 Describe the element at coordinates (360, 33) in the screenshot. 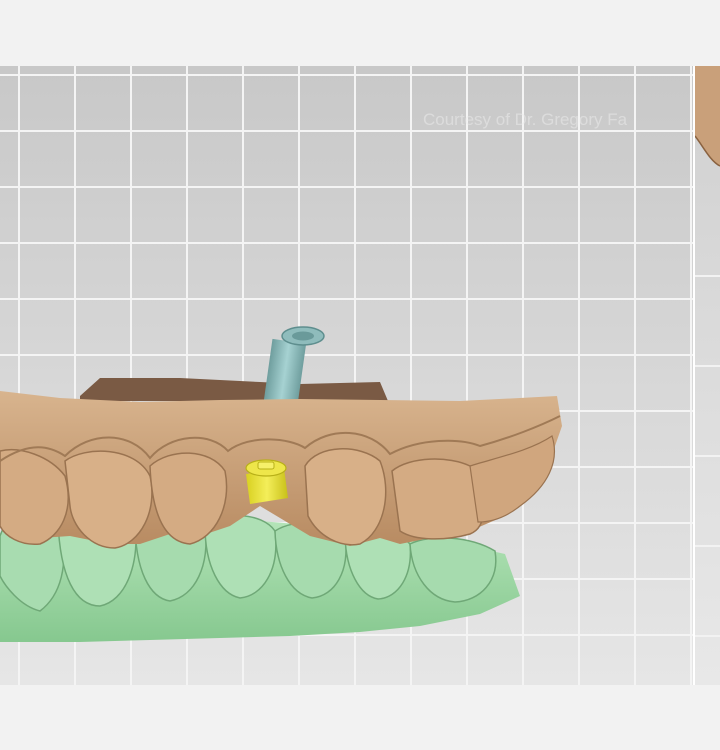

I see `top-toolbar-area` at that location.